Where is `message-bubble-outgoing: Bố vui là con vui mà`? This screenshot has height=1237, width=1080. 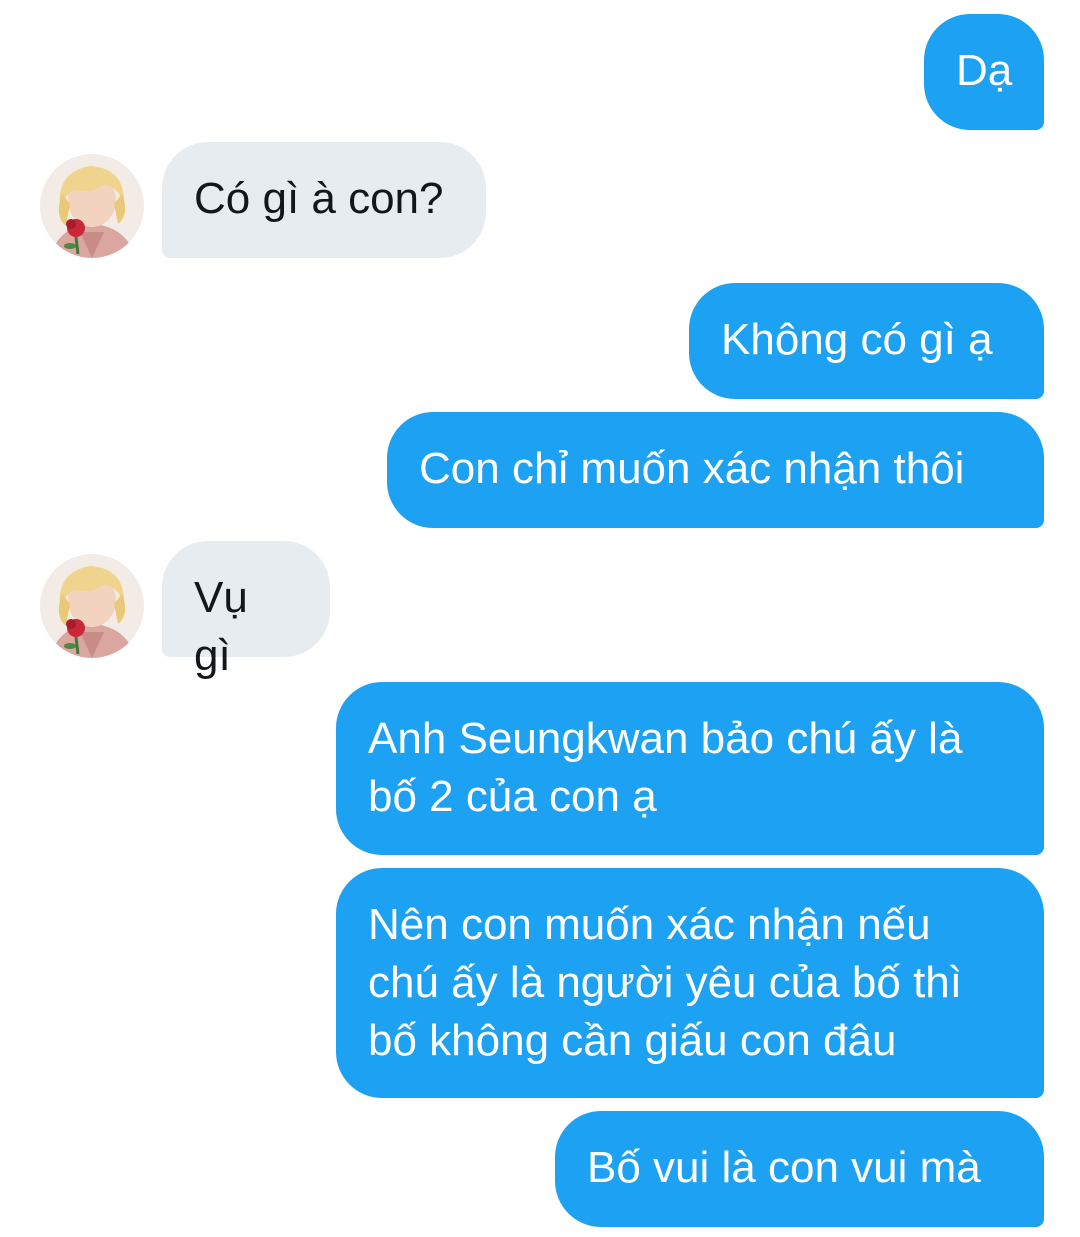 message-bubble-outgoing: Bố vui là con vui mà is located at coordinates (799, 1169).